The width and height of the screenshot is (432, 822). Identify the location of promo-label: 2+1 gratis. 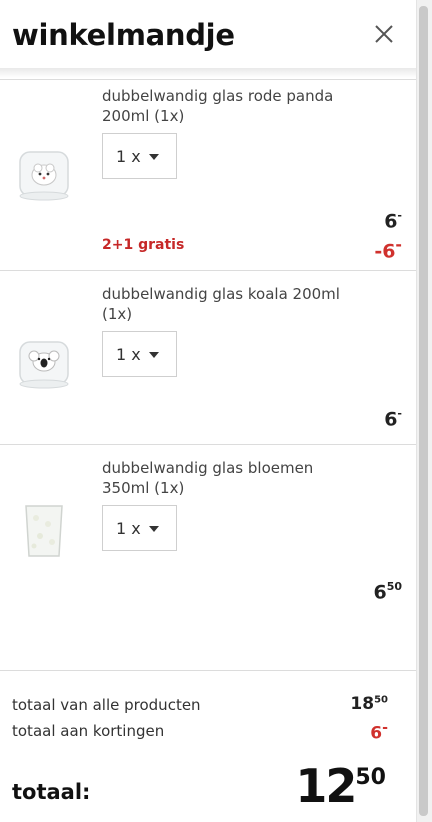
(143, 245).